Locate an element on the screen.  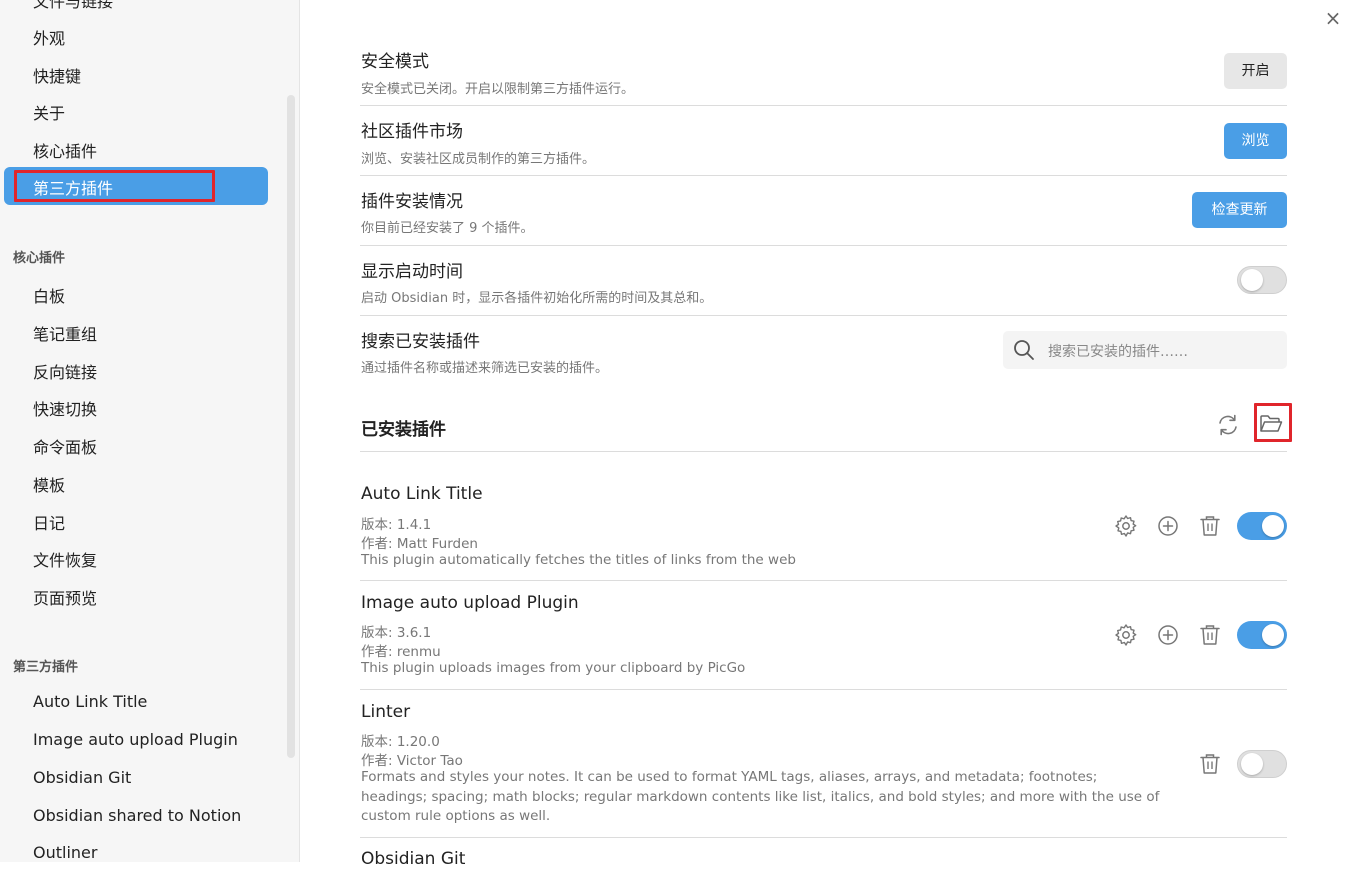
plugin-name: Linter is located at coordinates (386, 712).